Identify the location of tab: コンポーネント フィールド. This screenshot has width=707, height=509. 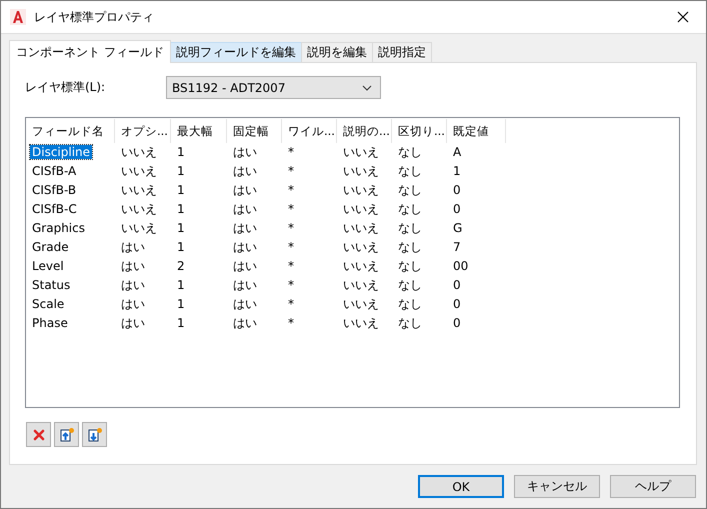
(90, 51).